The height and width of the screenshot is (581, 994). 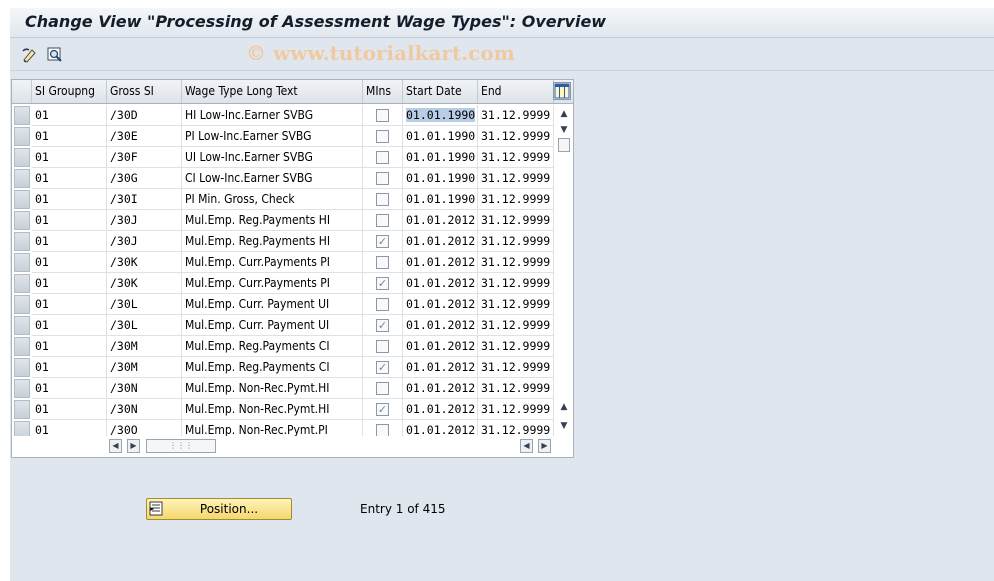 I want to click on cell-gross-si: /30F, so click(x=144, y=157).